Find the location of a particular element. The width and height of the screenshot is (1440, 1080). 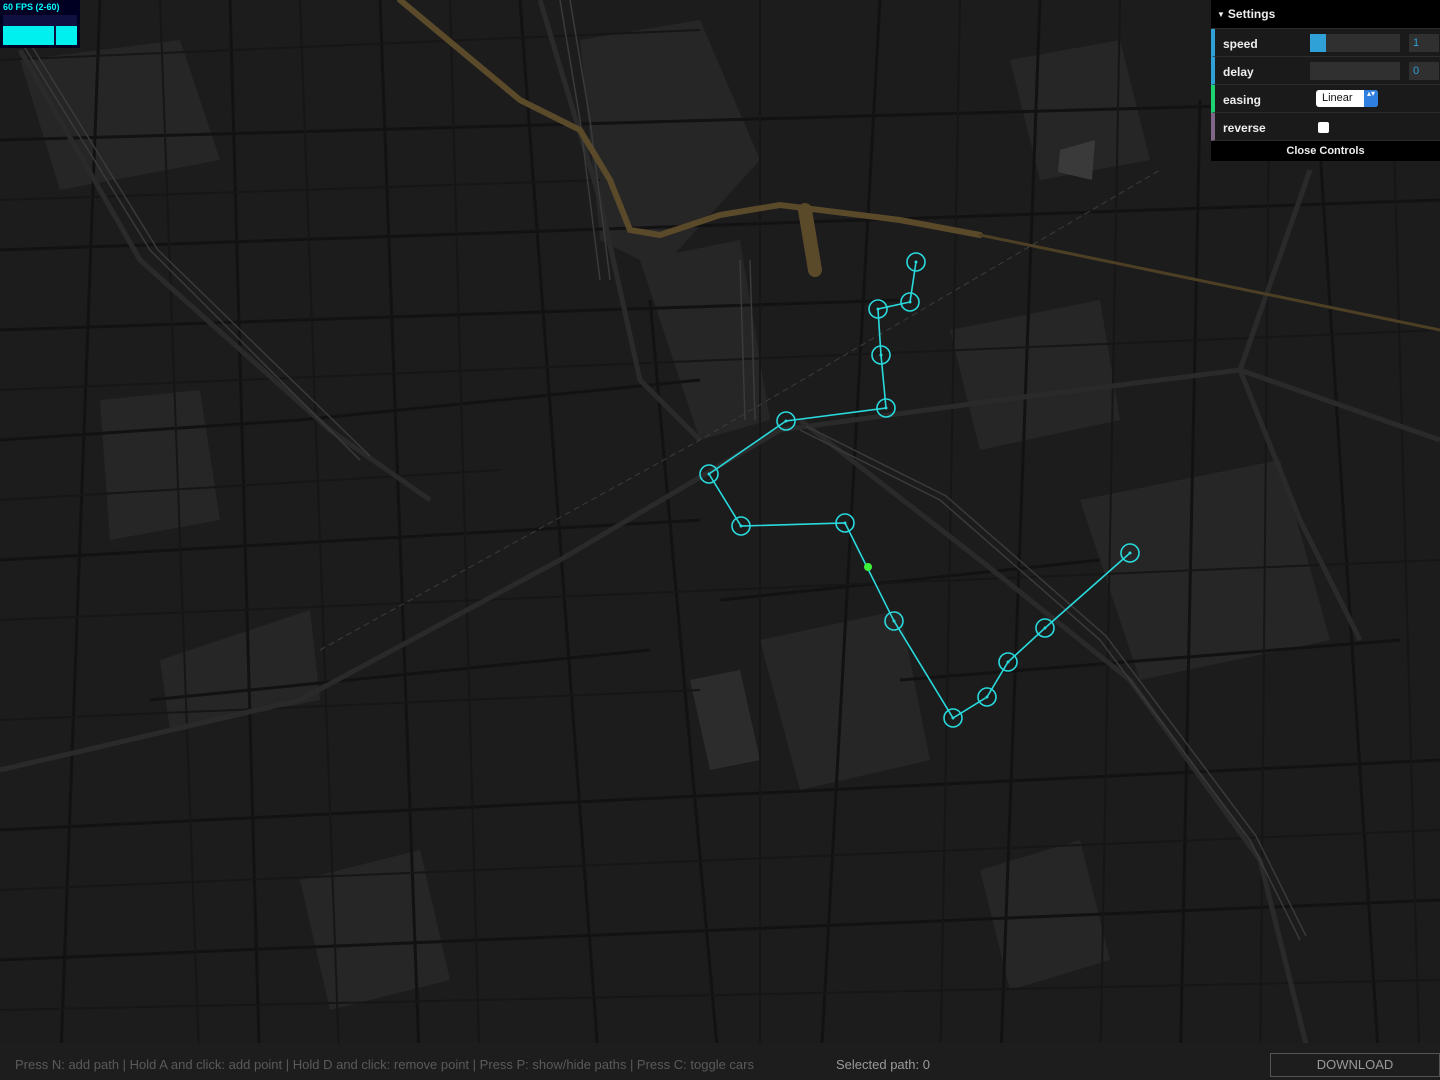

delay-input: 0 is located at coordinates (1424, 71).